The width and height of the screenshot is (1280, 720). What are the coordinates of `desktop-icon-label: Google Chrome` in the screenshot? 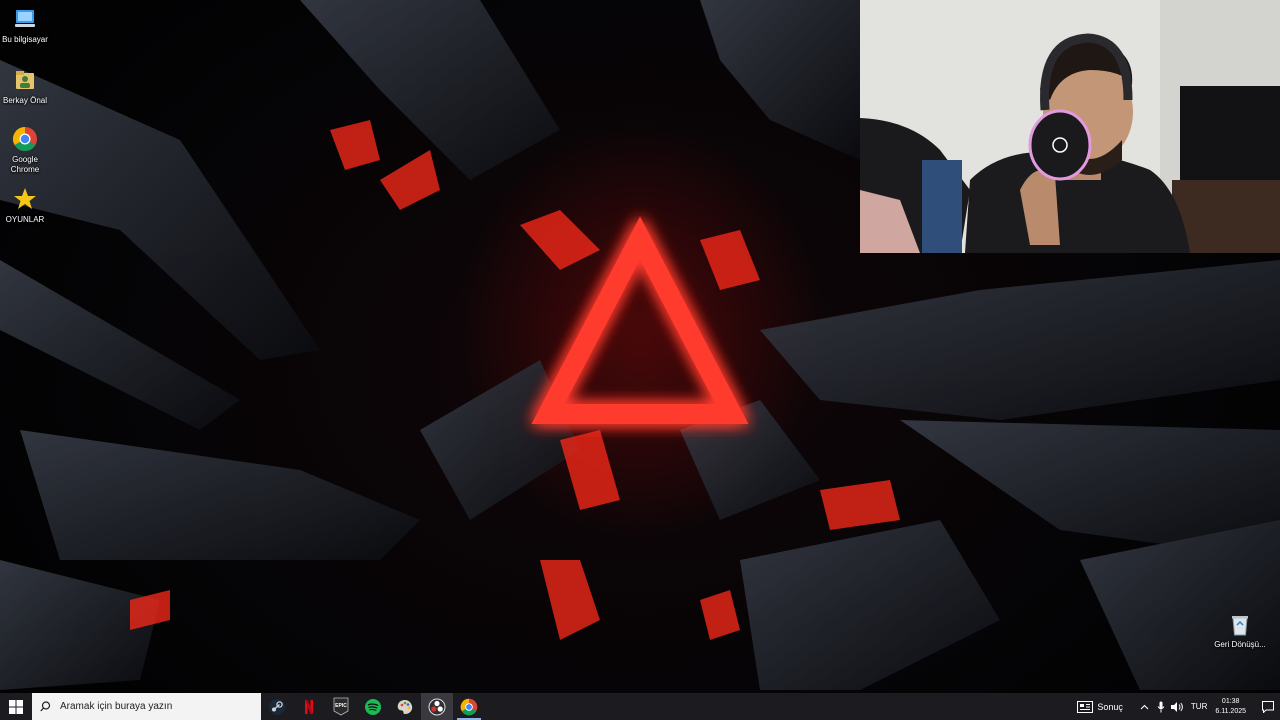 It's located at (25, 164).